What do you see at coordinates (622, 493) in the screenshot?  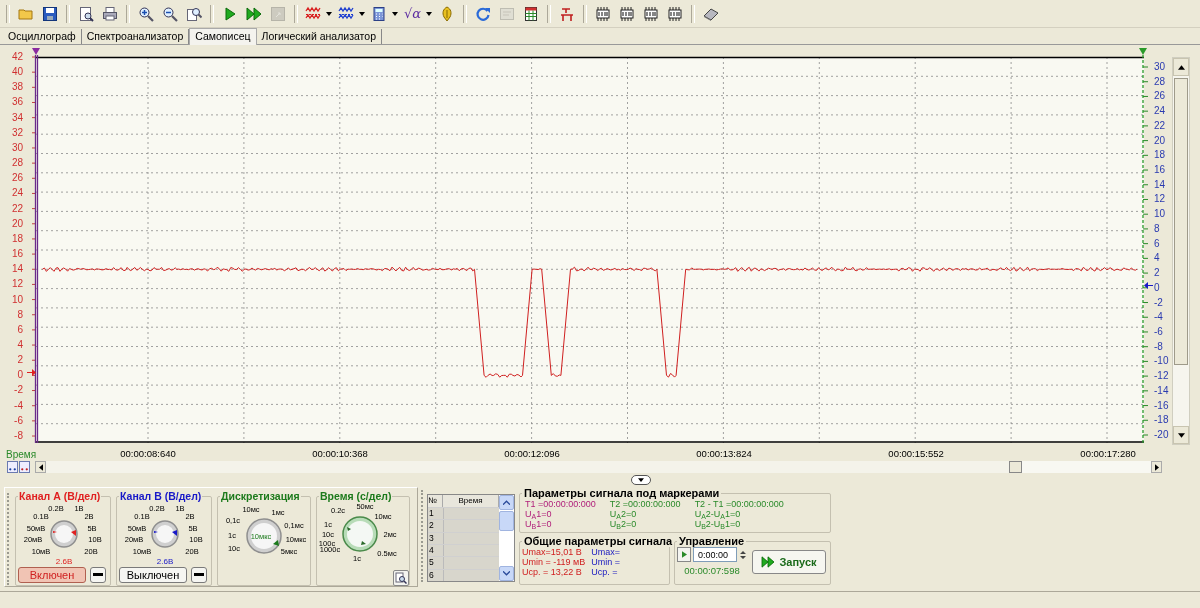 I see `group-title: Параметры сигнала под маркерами` at bounding box center [622, 493].